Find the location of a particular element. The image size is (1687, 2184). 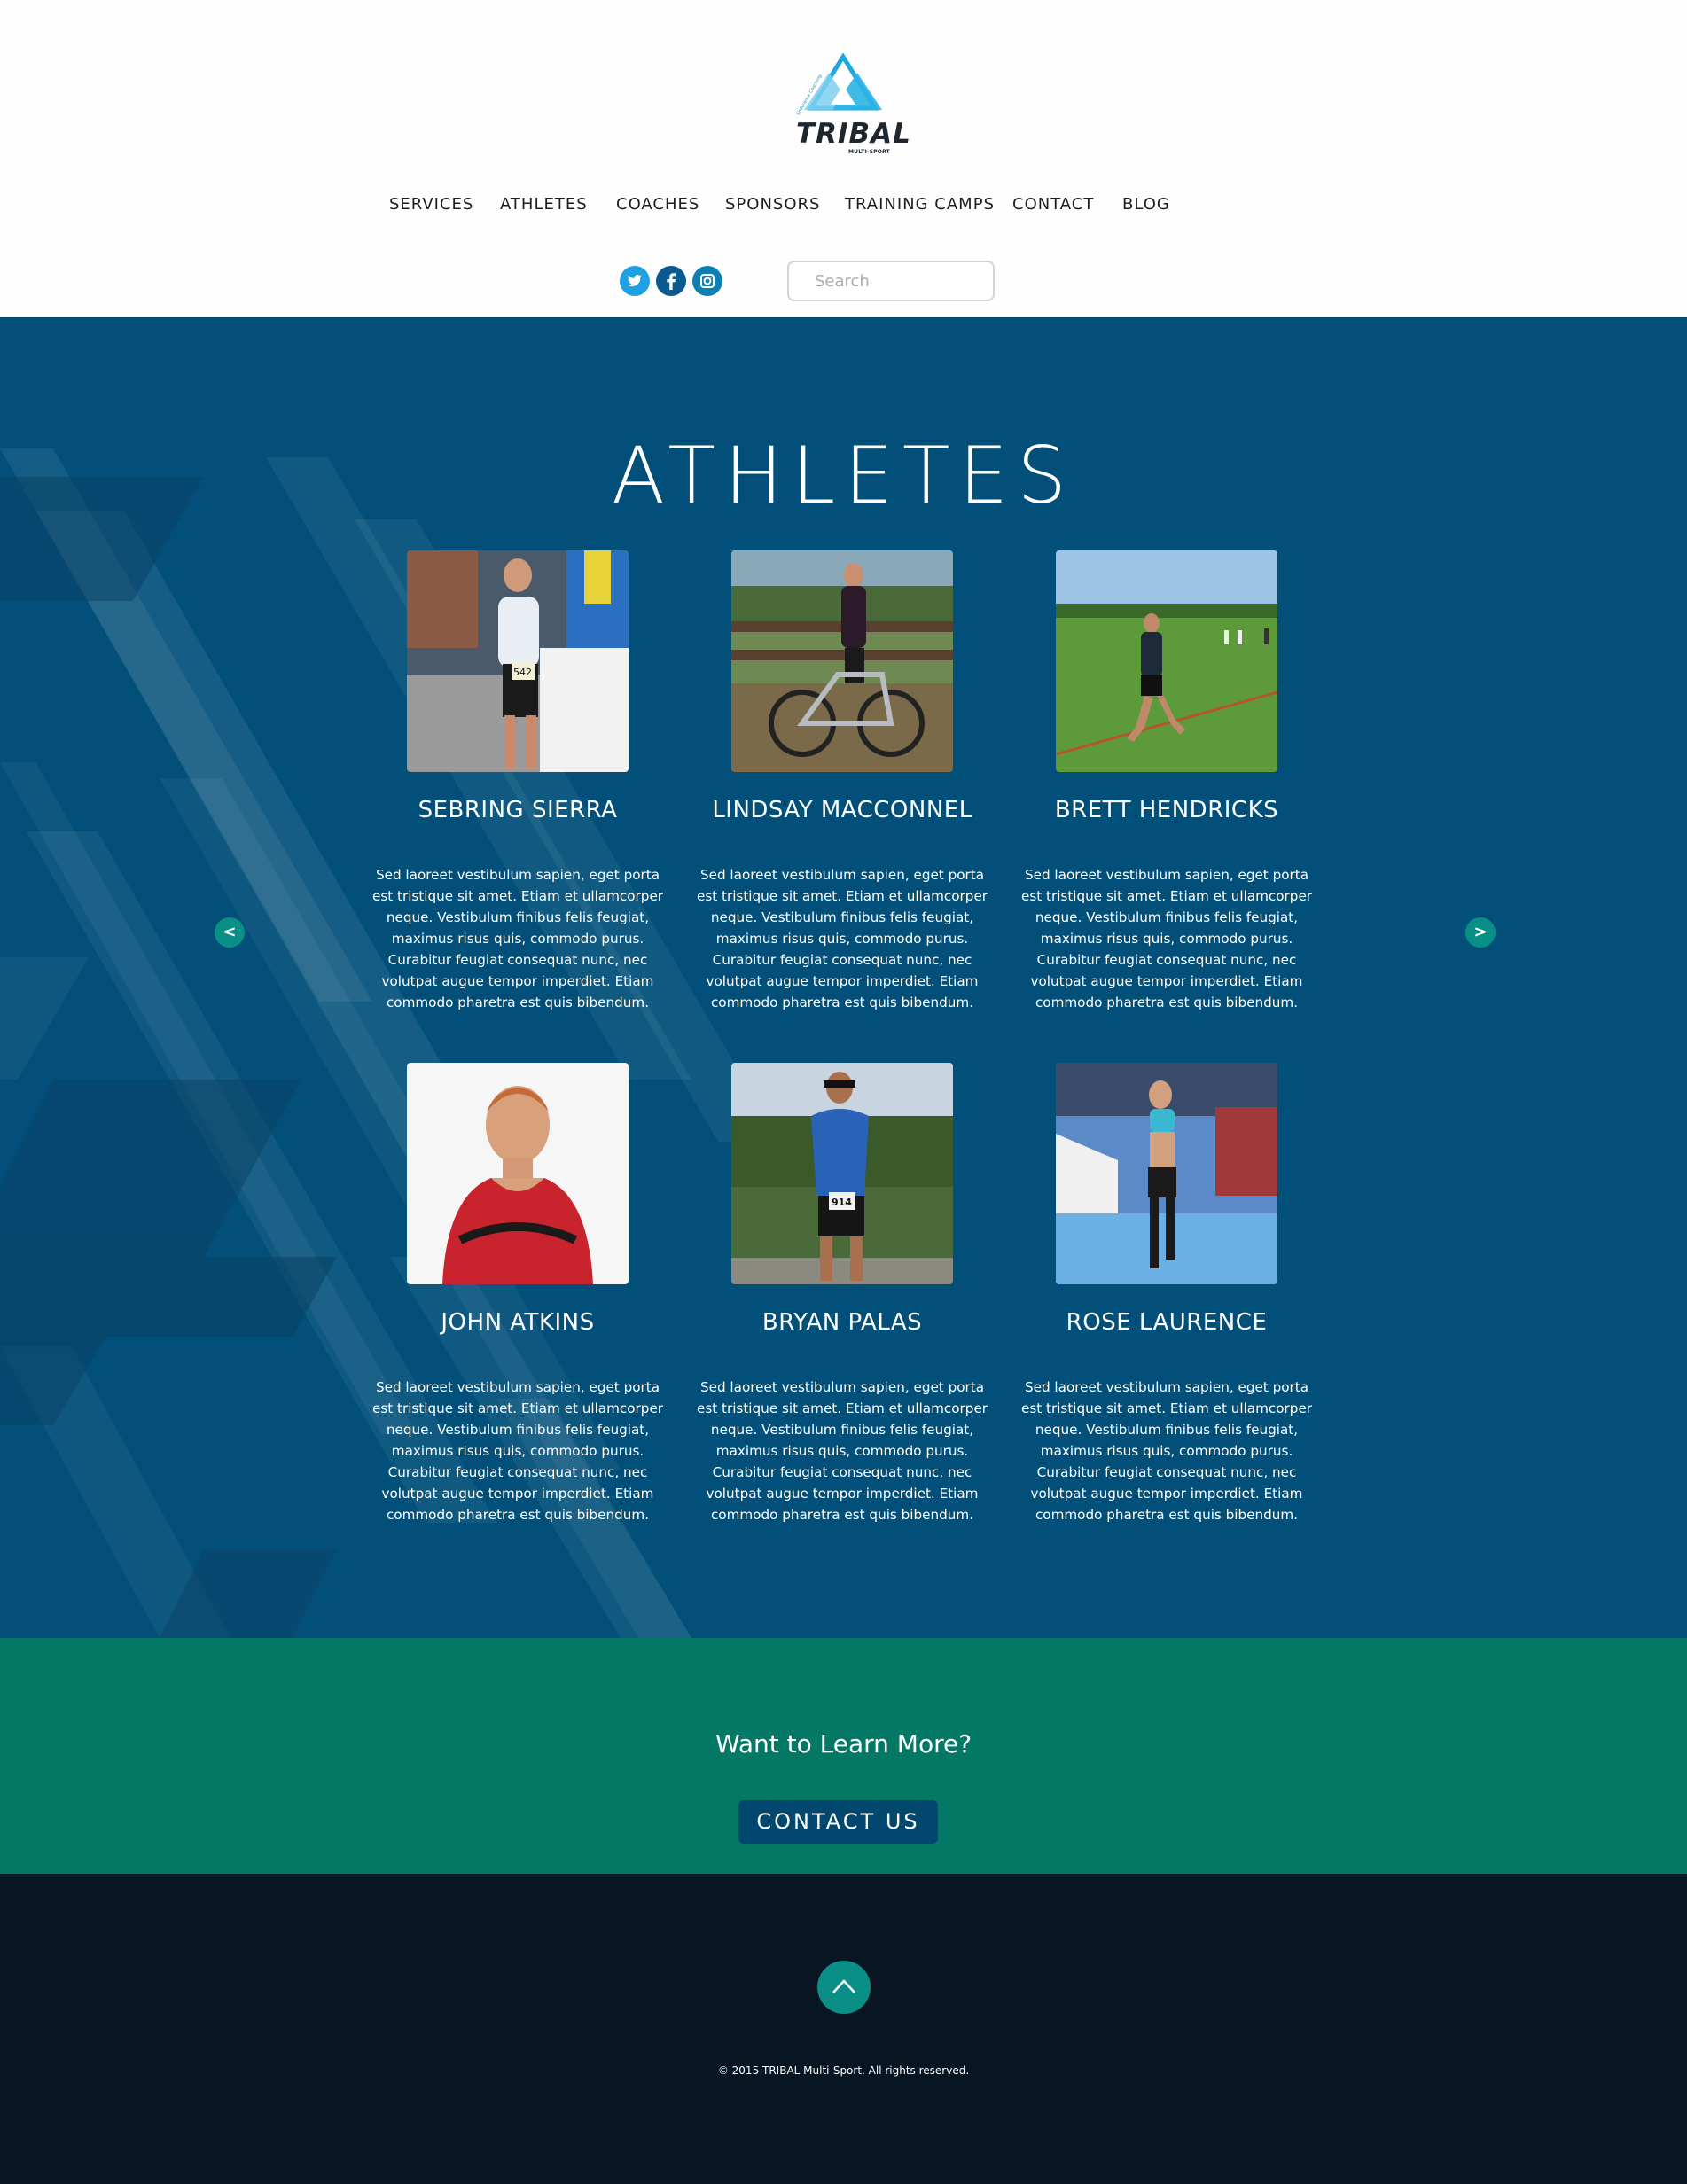

athlete-photo-lindsay-macconnel is located at coordinates (842, 661).